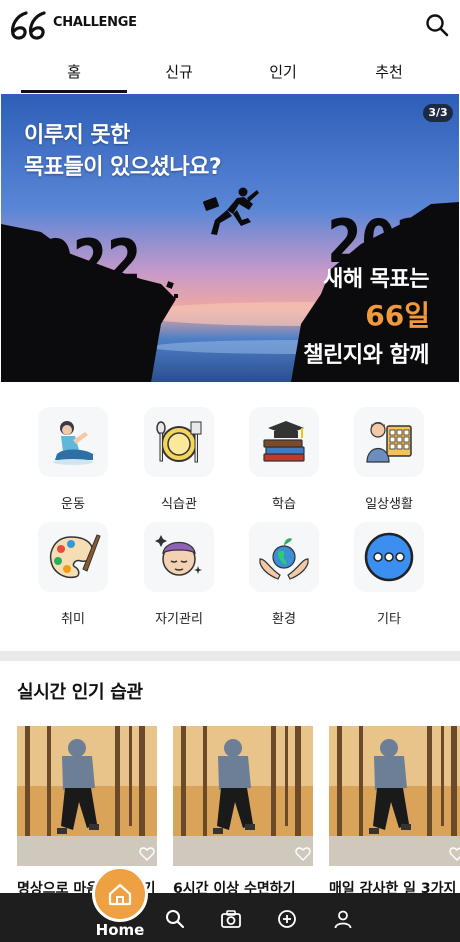  I want to click on category-self-care: 자기관리, so click(179, 574).